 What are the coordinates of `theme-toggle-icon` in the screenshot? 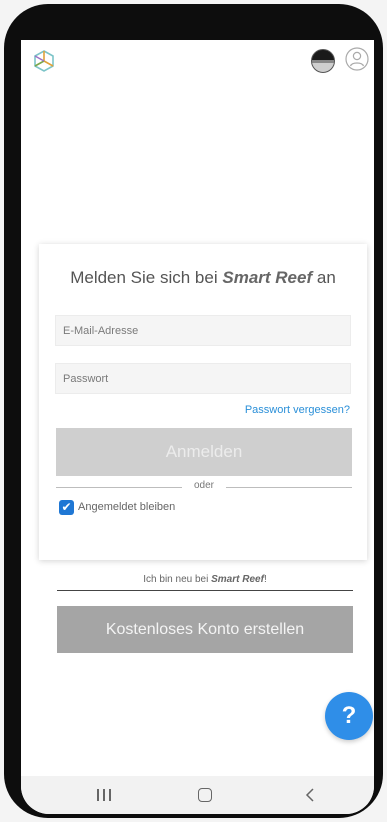 It's located at (323, 61).